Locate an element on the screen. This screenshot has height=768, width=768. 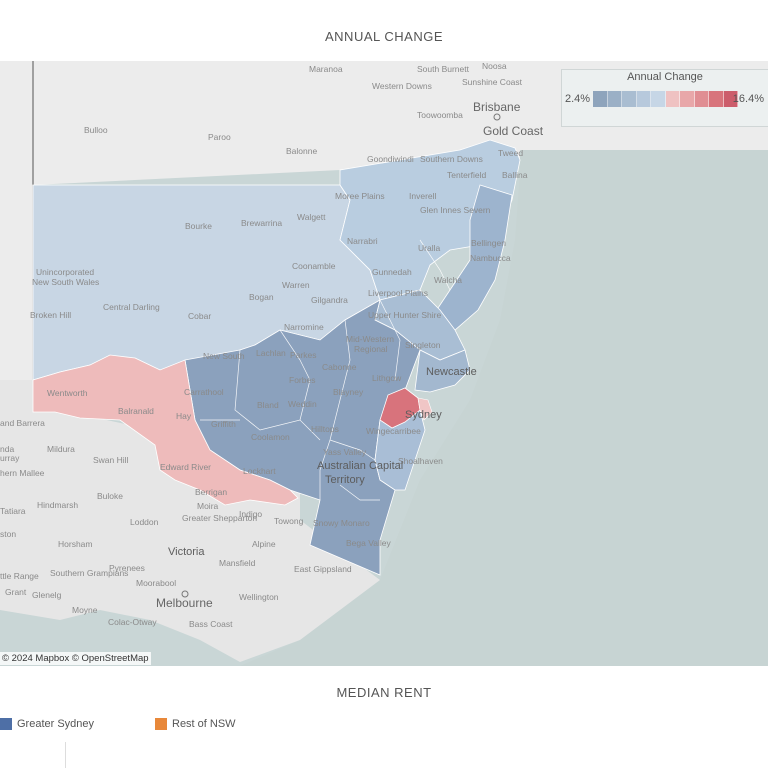
label-maranoa: Maranoa is located at coordinates (326, 69).